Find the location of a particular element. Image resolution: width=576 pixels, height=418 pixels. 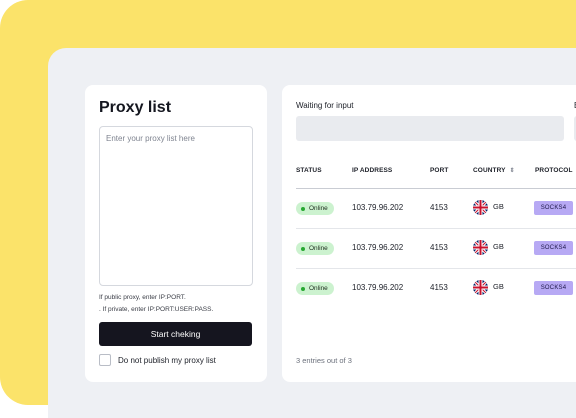

column-header-status: STATUS is located at coordinates (309, 170).